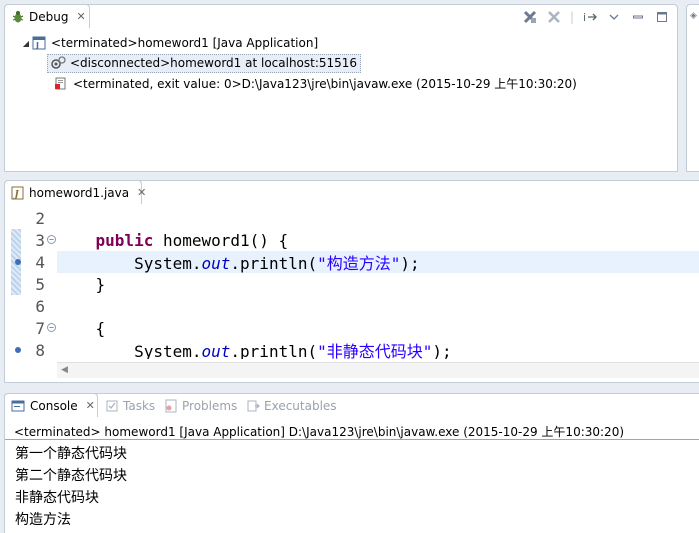  I want to click on code-text: System.out.println("构造方法");, so click(238, 262).